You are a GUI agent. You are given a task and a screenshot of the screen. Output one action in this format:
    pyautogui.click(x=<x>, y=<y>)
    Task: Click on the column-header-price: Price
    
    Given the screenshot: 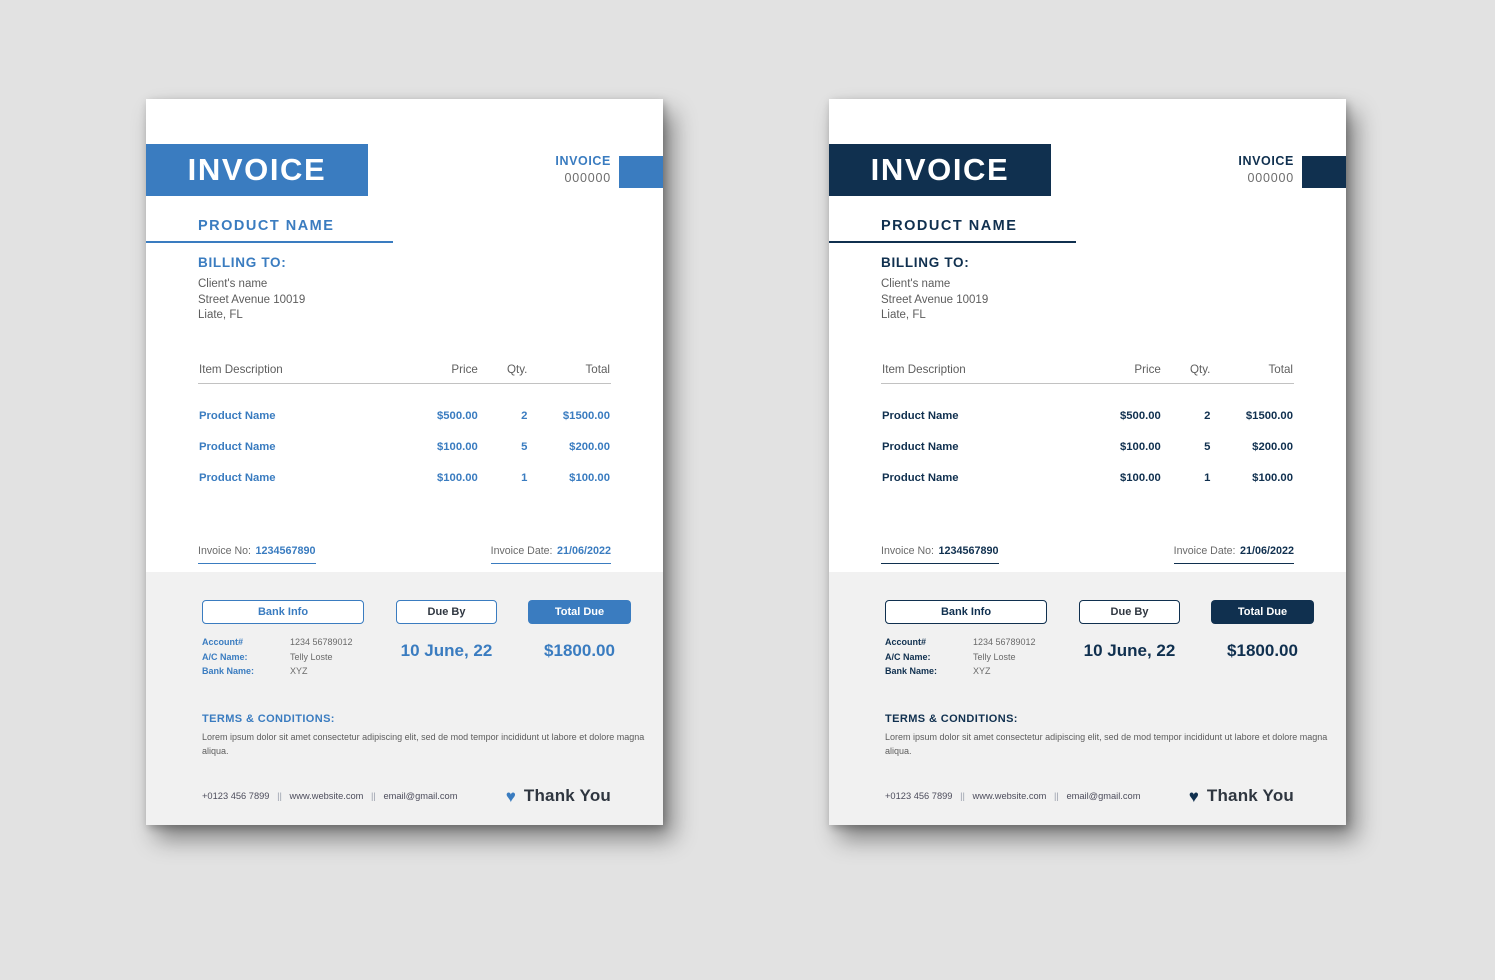 What is the action you would take?
    pyautogui.click(x=433, y=372)
    